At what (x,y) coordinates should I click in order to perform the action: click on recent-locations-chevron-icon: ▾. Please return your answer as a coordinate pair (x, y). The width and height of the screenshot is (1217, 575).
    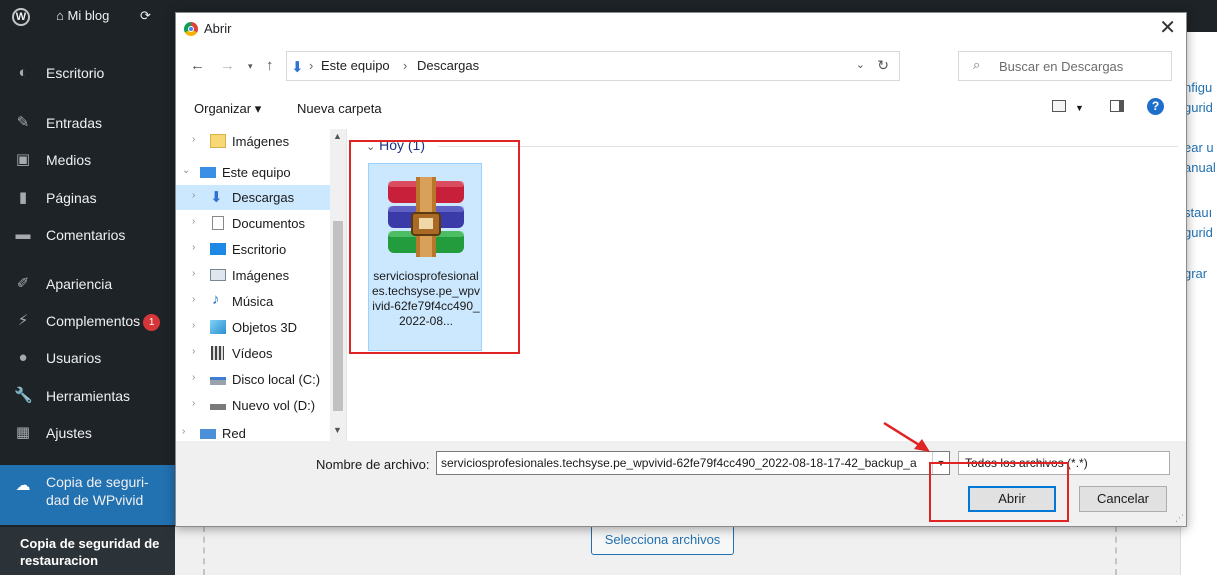
    Looking at the image, I should click on (250, 66).